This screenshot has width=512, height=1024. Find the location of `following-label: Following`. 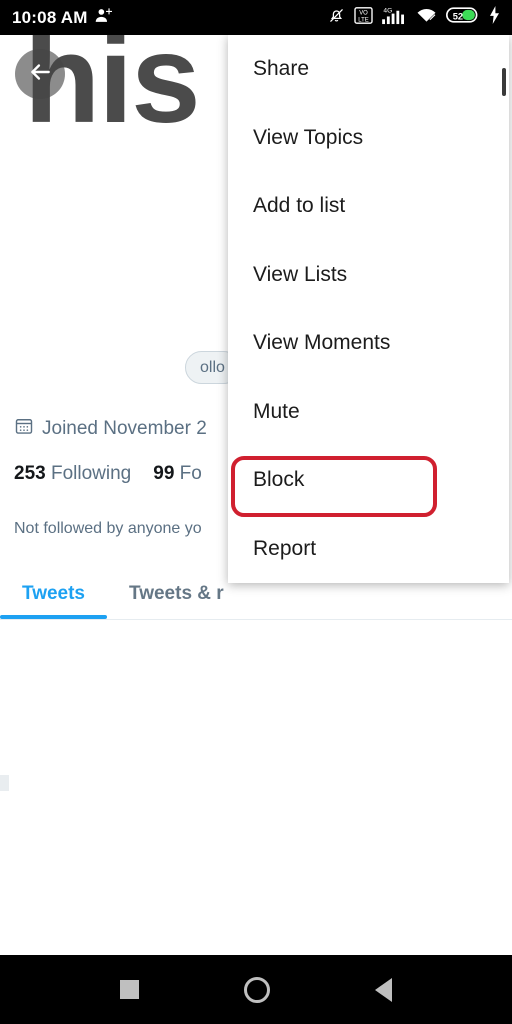

following-label: Following is located at coordinates (91, 473).